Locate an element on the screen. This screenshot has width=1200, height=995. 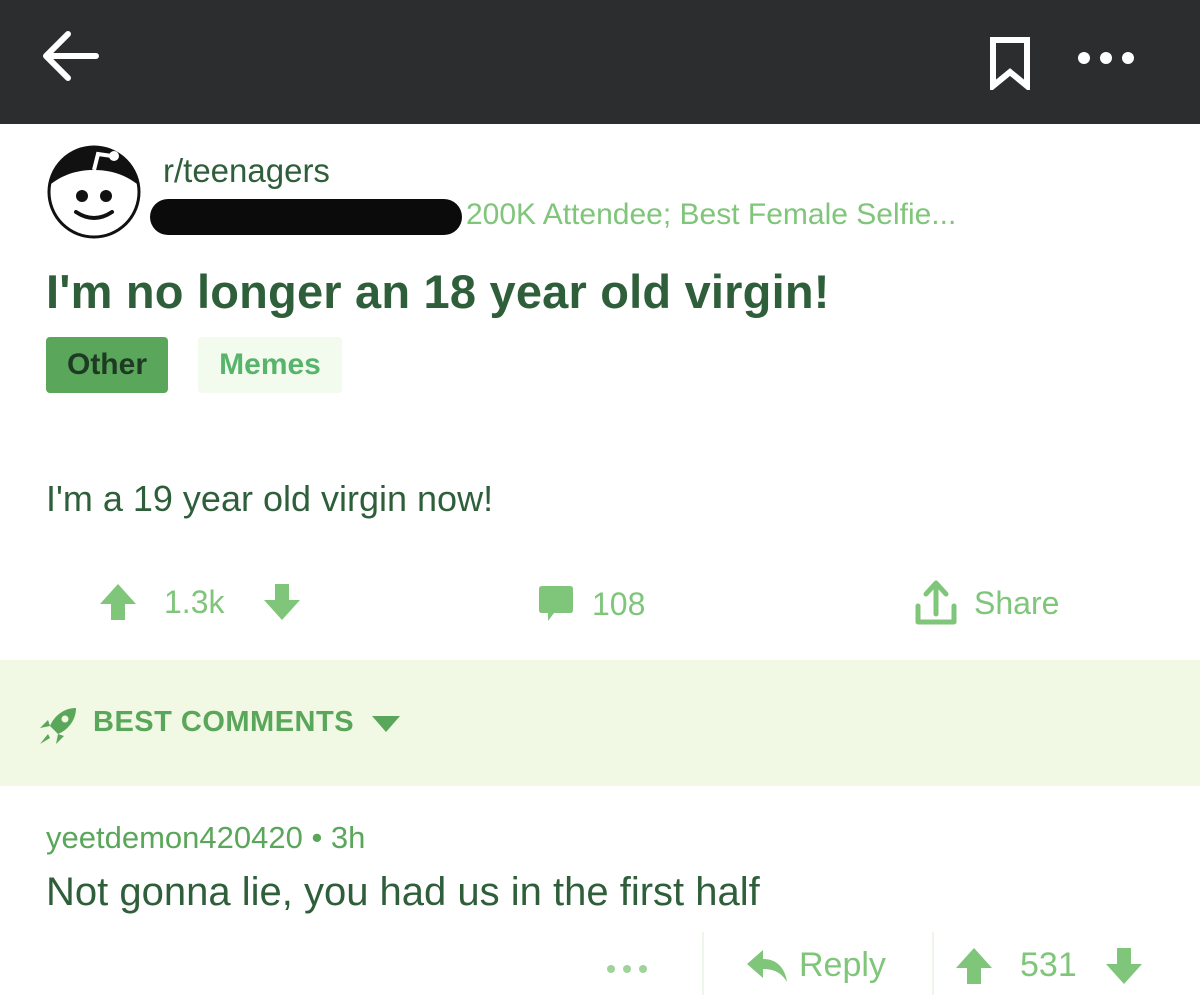
post-tag-other: Other is located at coordinates (107, 365).